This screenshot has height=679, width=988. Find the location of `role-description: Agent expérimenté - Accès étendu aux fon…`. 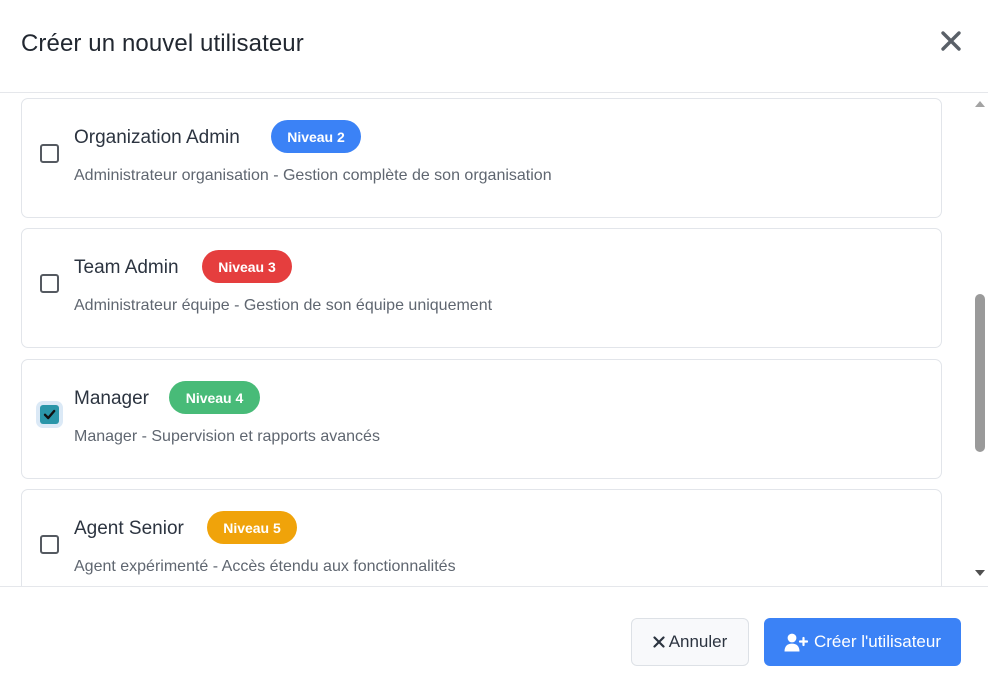

role-description: Agent expérimenté - Accès étendu aux fon… is located at coordinates (265, 566).